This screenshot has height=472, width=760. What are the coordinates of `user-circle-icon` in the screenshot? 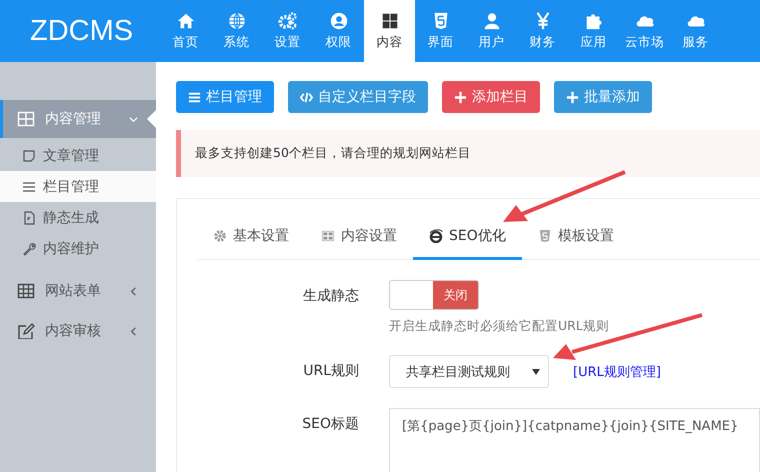 It's located at (338, 21).